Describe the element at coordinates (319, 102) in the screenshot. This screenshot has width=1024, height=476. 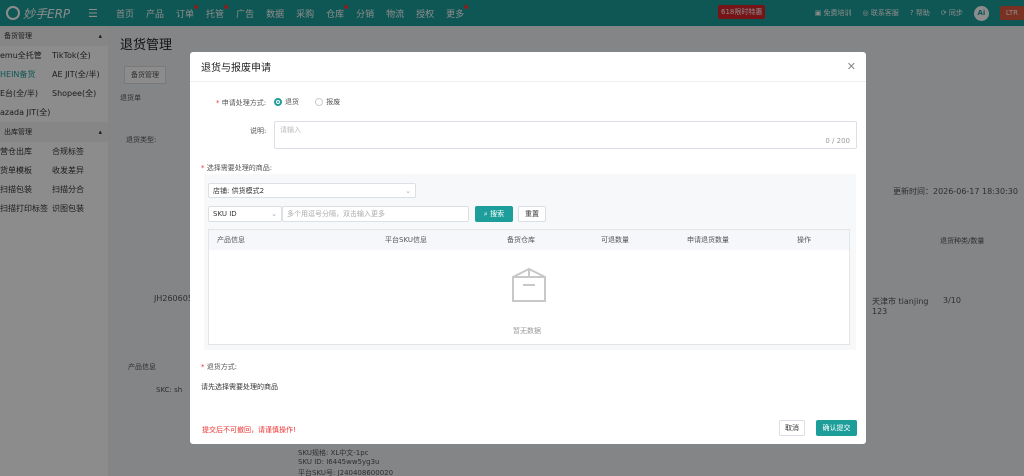
I see `radio-unchecked-icon` at that location.